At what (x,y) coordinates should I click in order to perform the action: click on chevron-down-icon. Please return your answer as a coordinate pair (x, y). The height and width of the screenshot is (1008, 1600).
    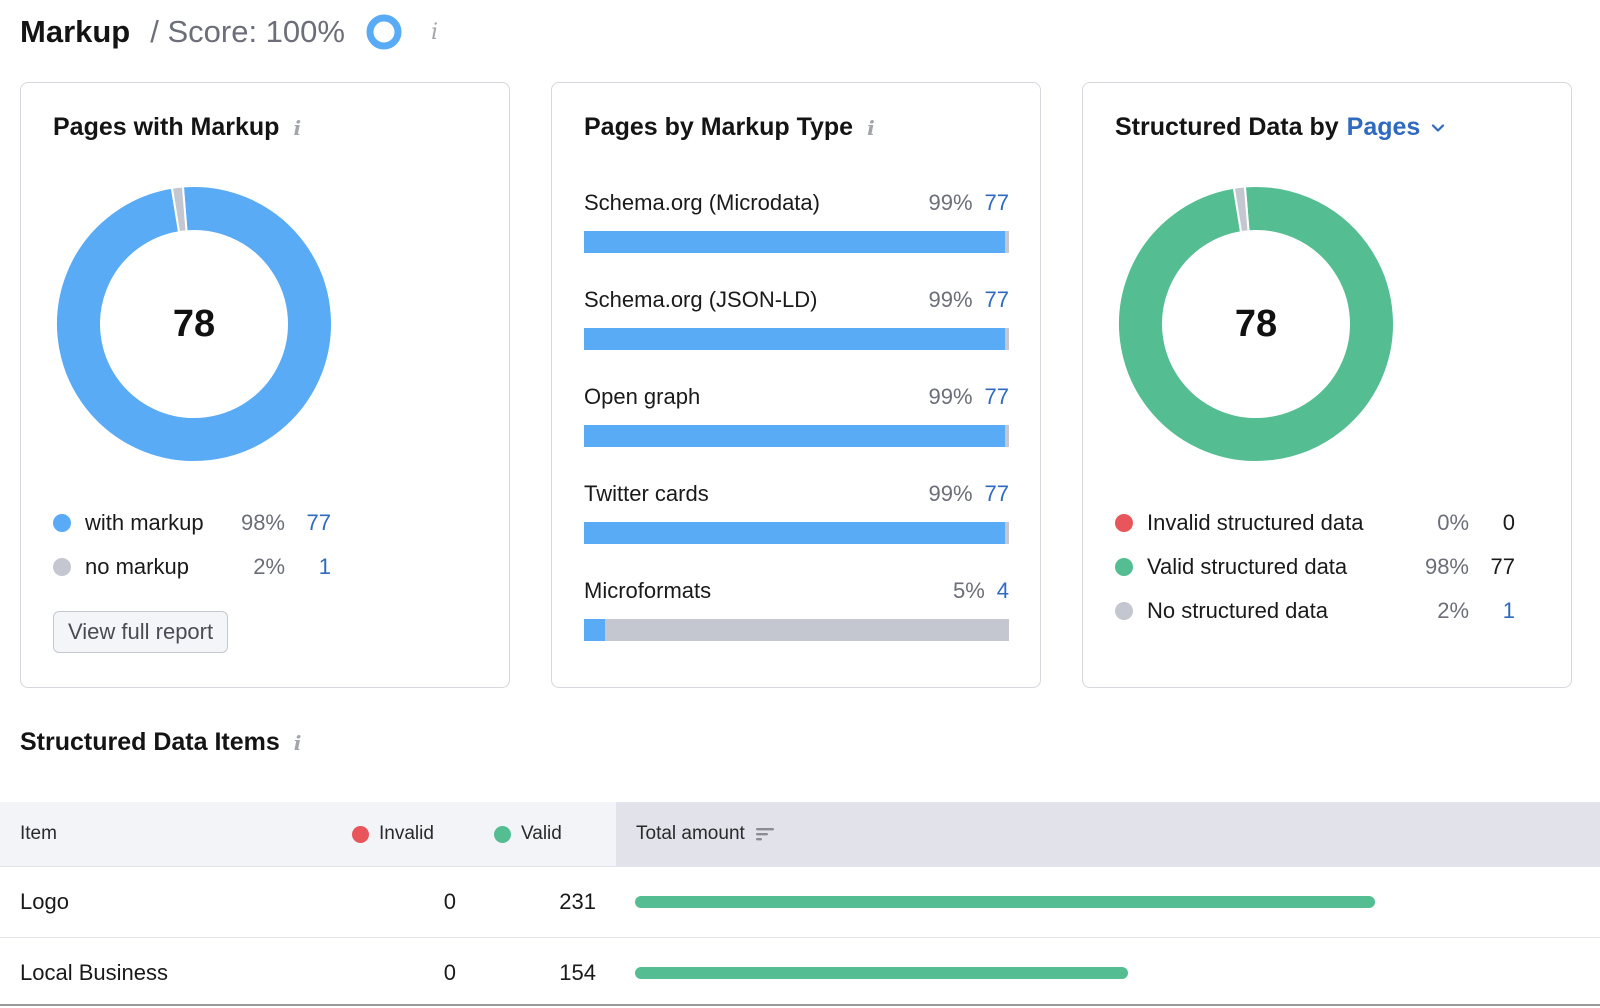
    Looking at the image, I should click on (1438, 128).